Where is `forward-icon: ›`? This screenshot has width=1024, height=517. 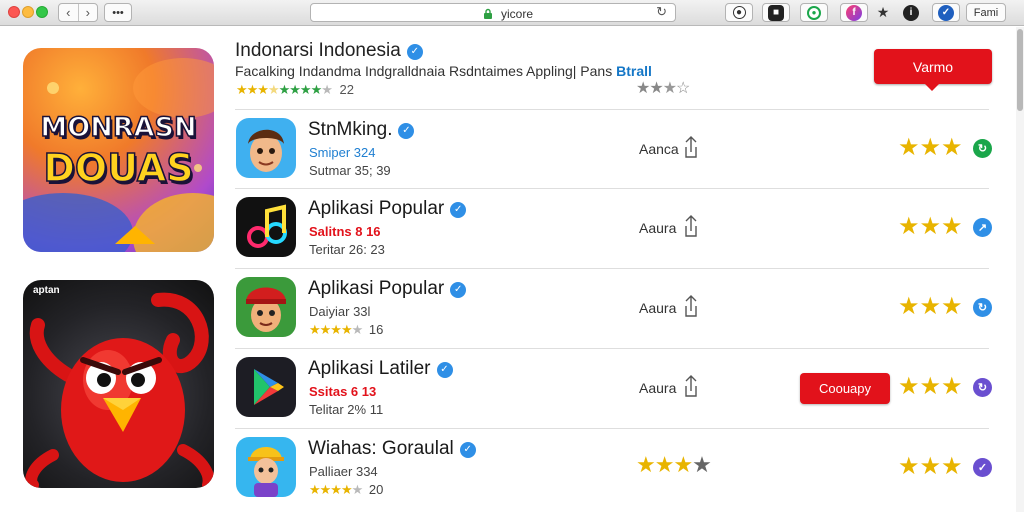 forward-icon: › is located at coordinates (87, 12).